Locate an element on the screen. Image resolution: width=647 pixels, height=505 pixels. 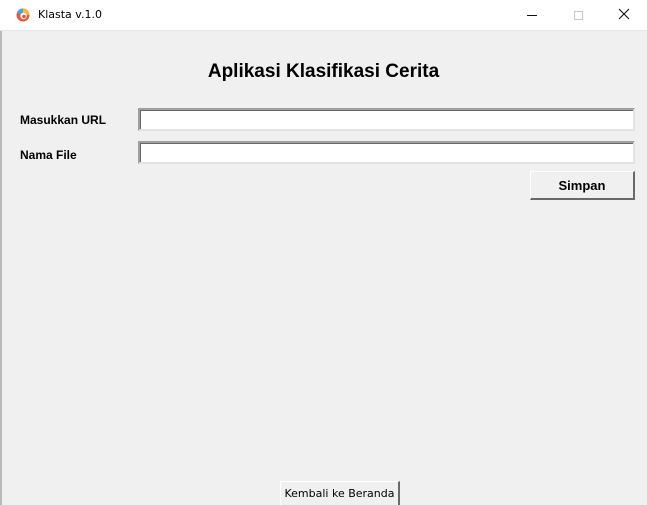
title-bar: Klasta v.1.0 is located at coordinates (323, 15).